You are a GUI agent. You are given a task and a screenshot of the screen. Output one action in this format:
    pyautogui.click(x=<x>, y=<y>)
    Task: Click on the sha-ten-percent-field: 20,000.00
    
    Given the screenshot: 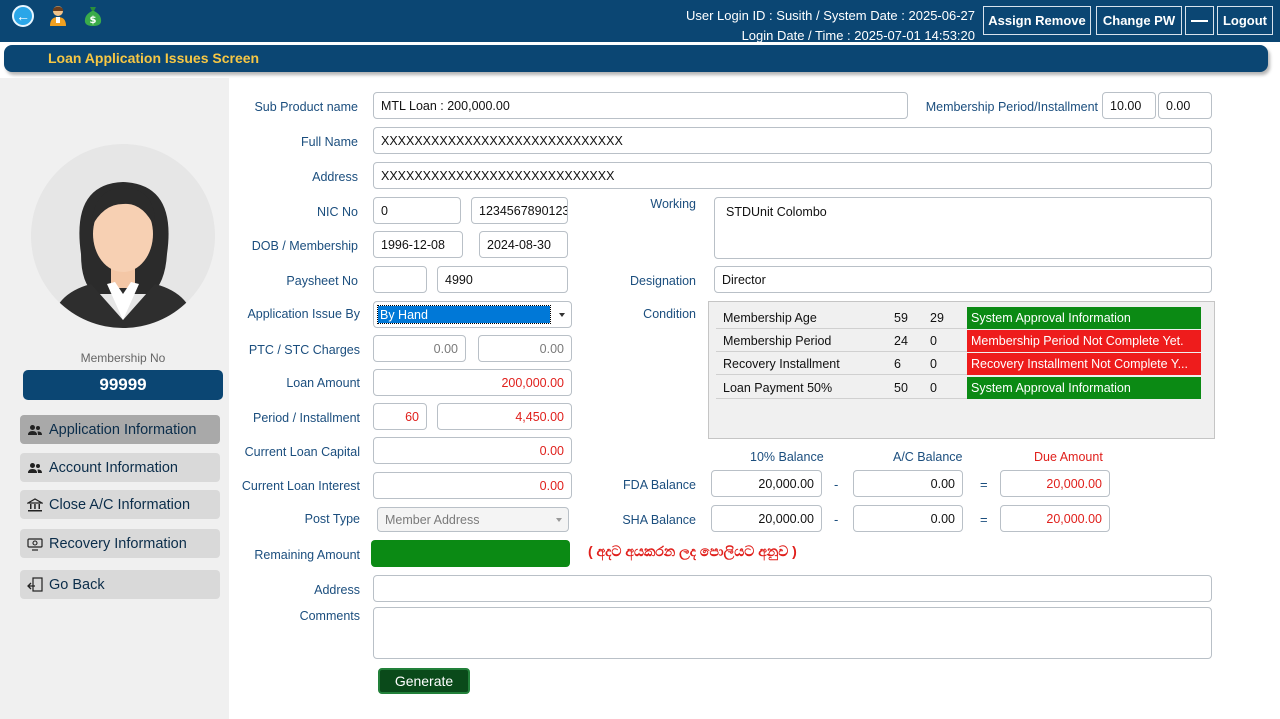 What is the action you would take?
    pyautogui.click(x=766, y=518)
    